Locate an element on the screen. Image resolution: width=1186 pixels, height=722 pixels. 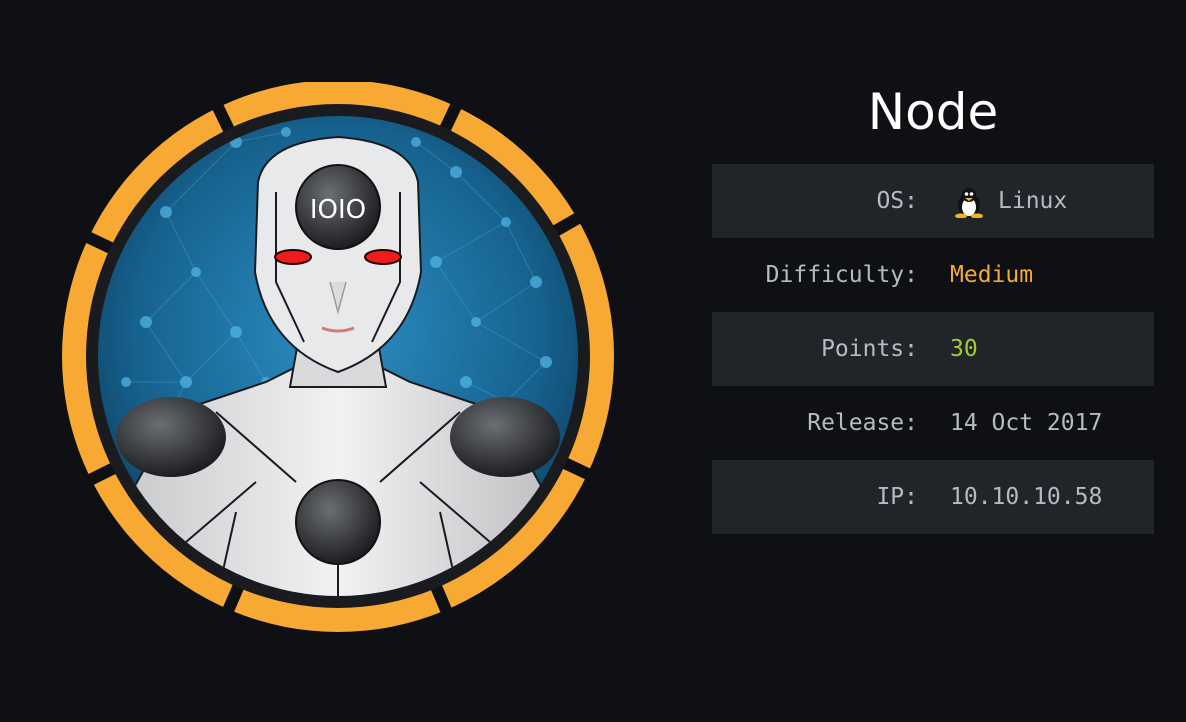
info-row-os: OS: Linux is located at coordinates (933, 201).